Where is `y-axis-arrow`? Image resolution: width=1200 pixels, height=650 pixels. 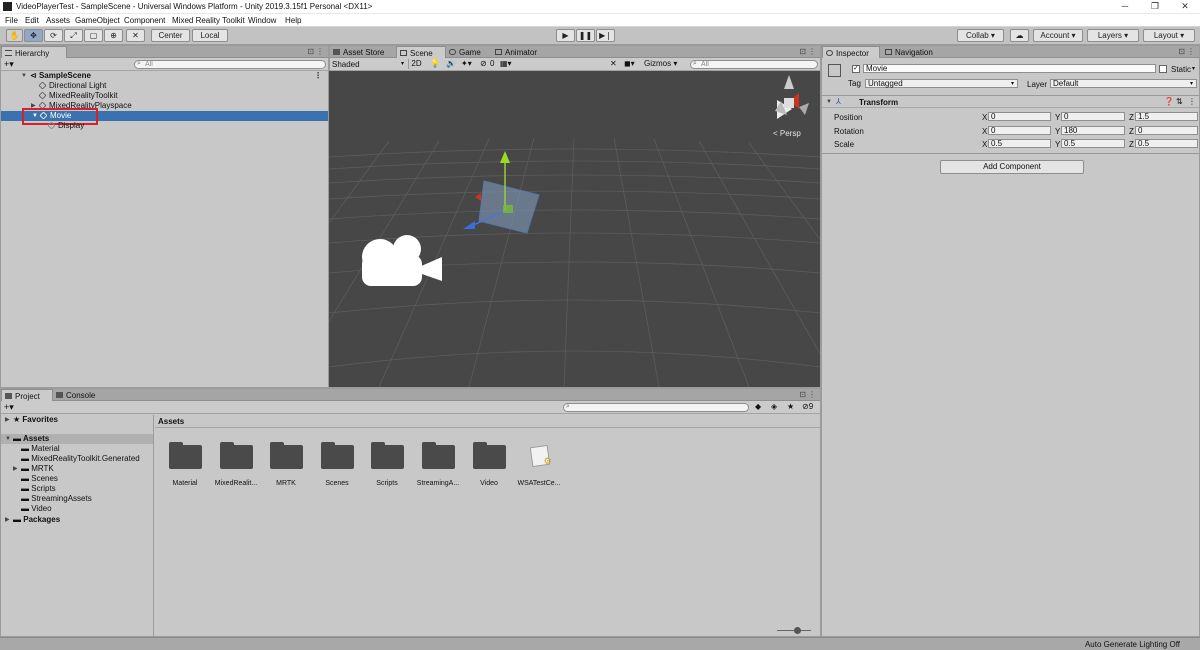
y-axis-arrow is located at coordinates (505, 157).